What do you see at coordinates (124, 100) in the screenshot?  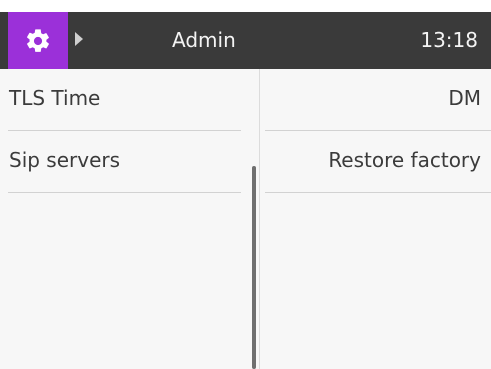 I see `menu-item-tls-time: TLS Time` at bounding box center [124, 100].